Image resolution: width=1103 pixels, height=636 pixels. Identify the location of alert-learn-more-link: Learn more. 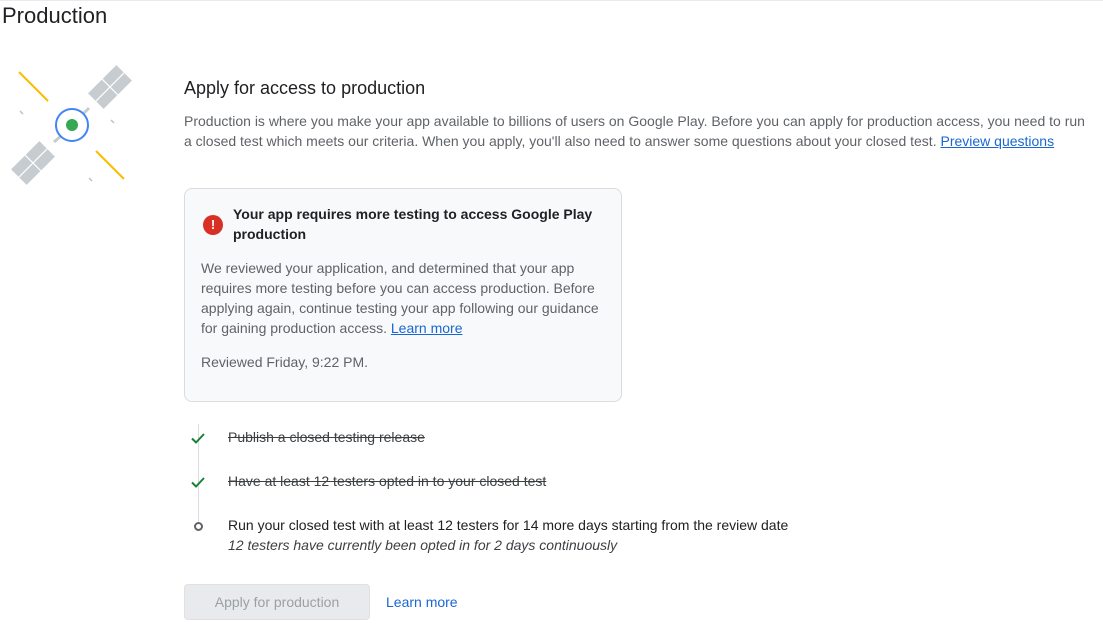
(427, 328).